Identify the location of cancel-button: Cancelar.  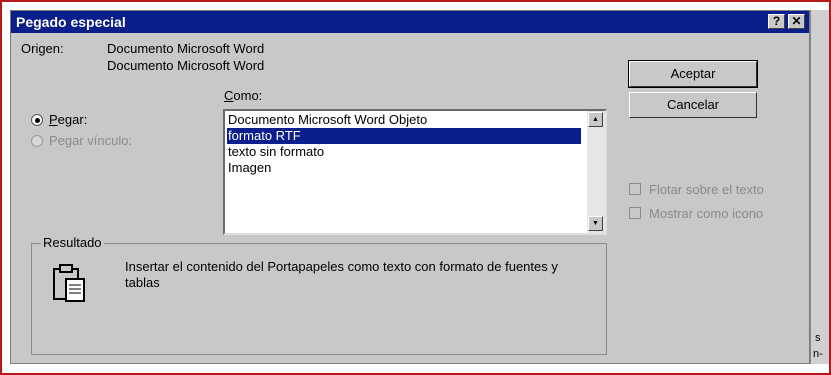
(693, 105).